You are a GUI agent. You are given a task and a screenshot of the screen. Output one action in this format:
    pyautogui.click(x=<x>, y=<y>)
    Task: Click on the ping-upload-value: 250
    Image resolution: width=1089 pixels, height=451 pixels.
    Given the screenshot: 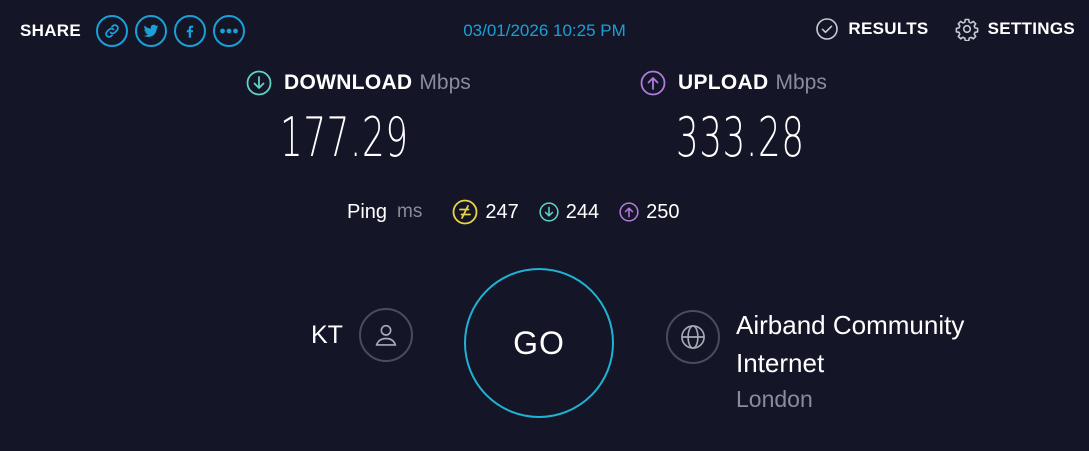 What is the action you would take?
    pyautogui.click(x=663, y=211)
    